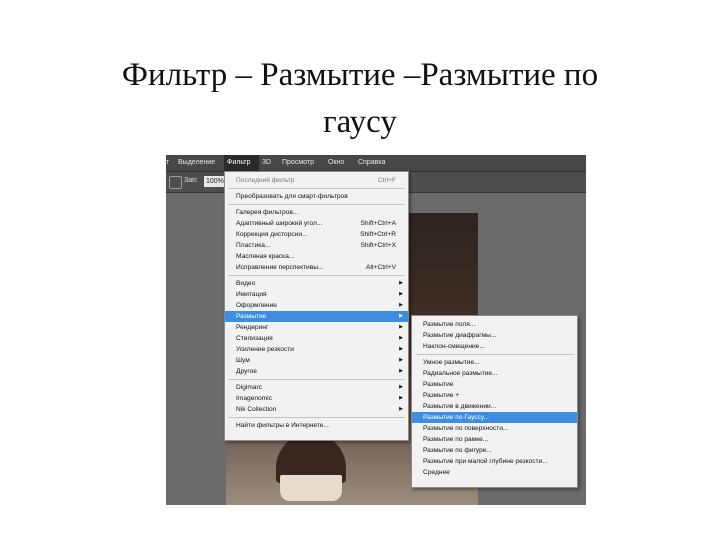  I want to click on slide-title-line-1: Фильтр – Размытие –Размытие по, so click(360, 75).